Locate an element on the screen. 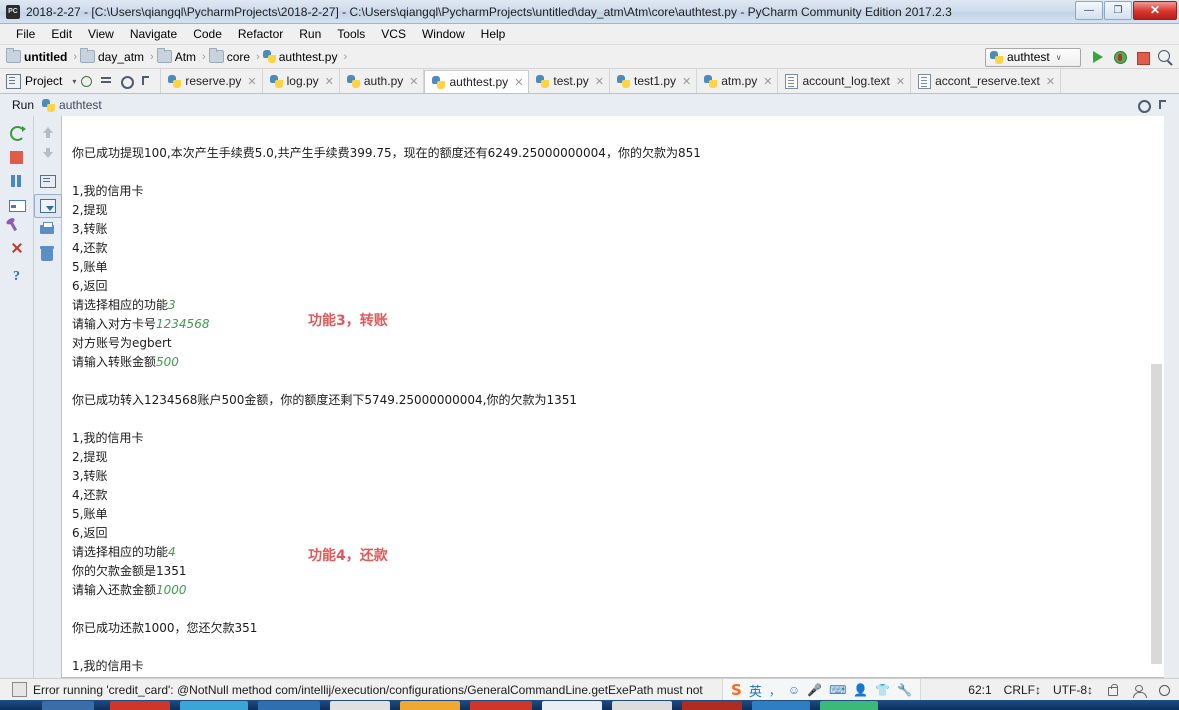 This screenshot has height=710, width=1179. view-console-button is located at coordinates (17, 205).